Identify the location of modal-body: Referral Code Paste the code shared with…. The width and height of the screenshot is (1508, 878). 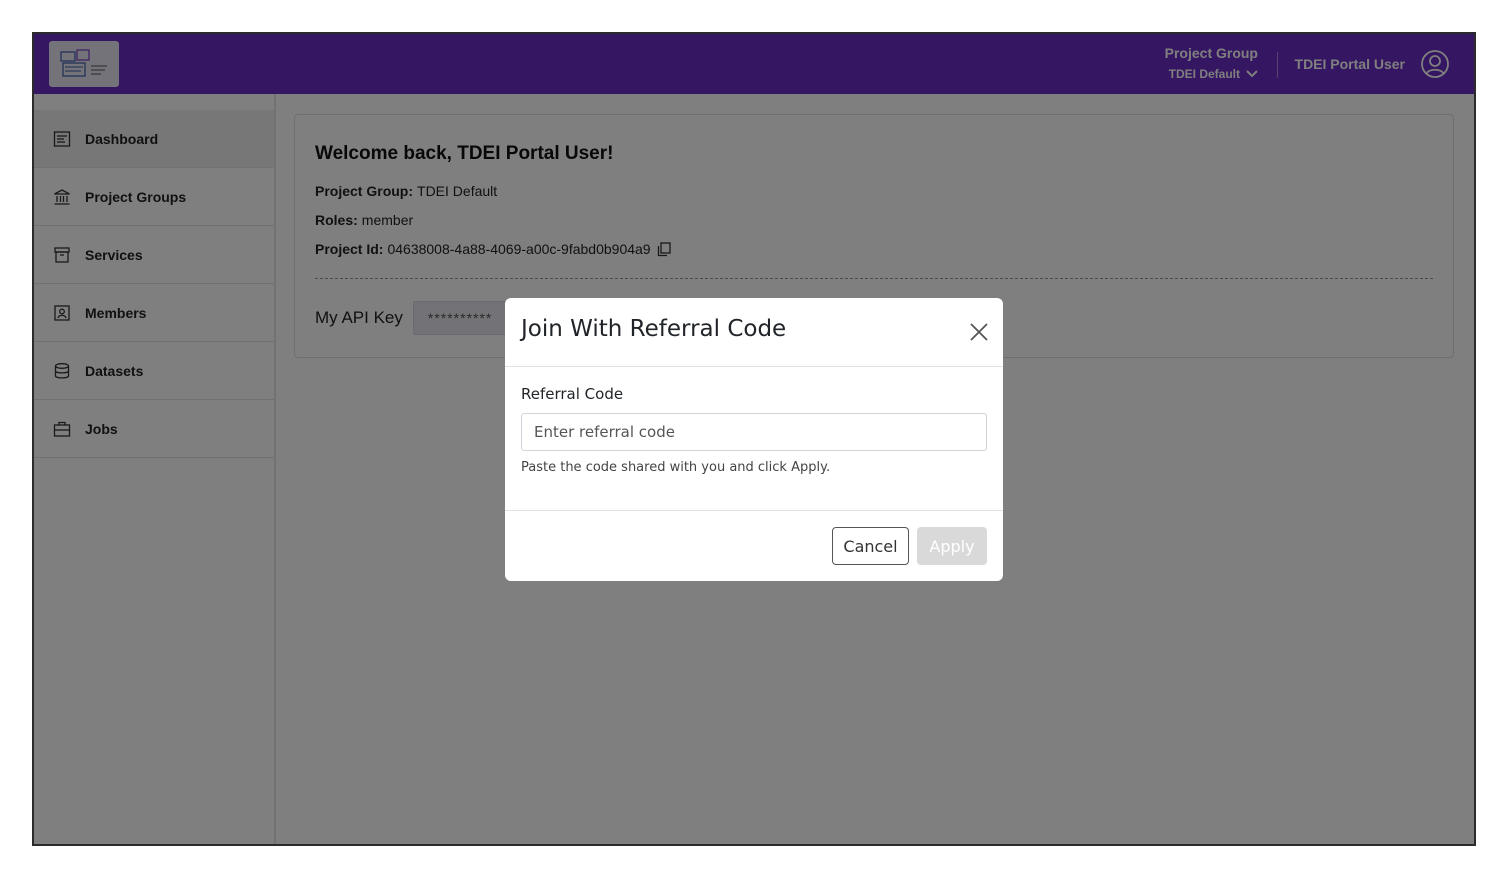
(754, 439).